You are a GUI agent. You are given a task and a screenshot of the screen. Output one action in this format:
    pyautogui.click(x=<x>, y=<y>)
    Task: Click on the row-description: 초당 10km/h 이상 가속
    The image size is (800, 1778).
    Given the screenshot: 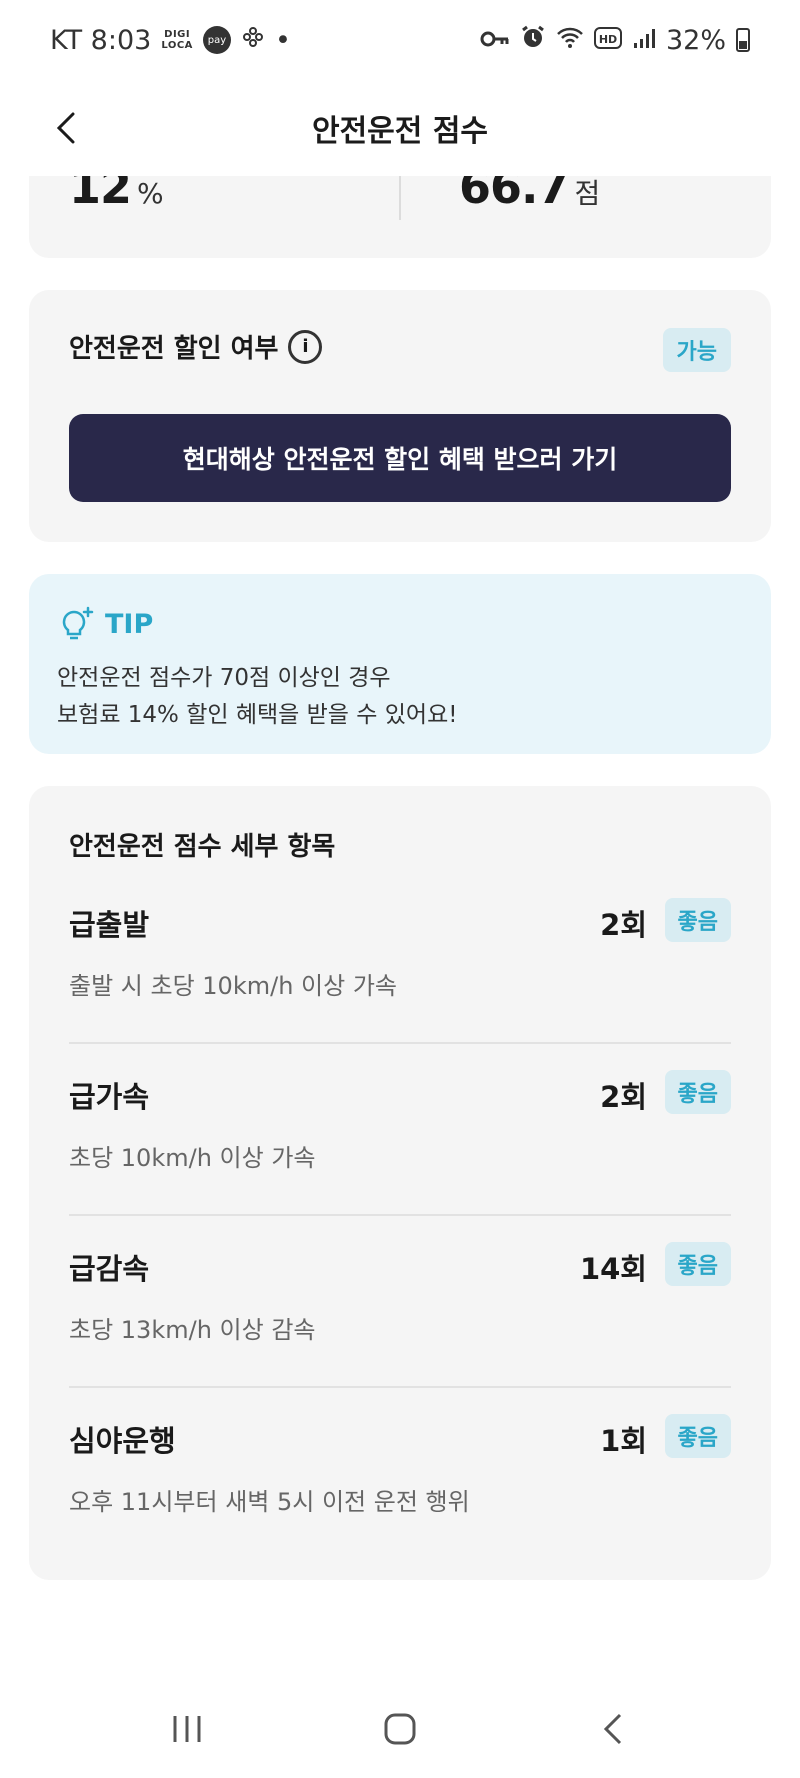 What is the action you would take?
    pyautogui.click(x=192, y=1158)
    